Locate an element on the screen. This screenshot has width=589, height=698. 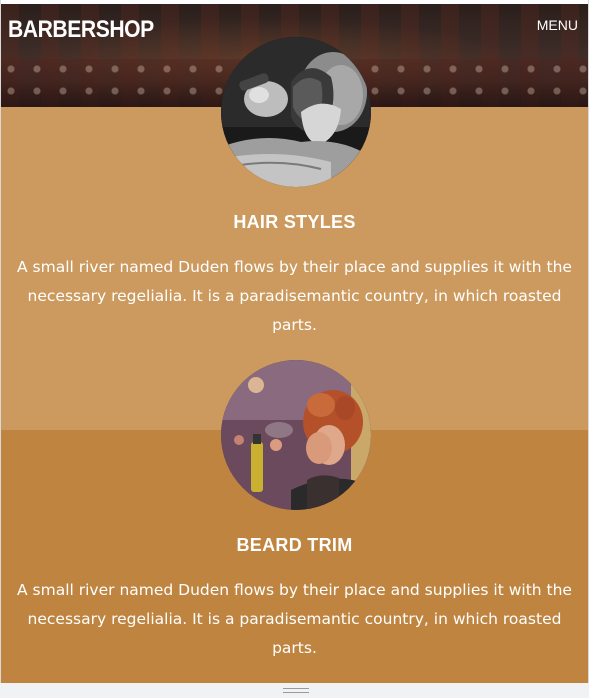
hairspray-photo-illustration is located at coordinates (296, 435).